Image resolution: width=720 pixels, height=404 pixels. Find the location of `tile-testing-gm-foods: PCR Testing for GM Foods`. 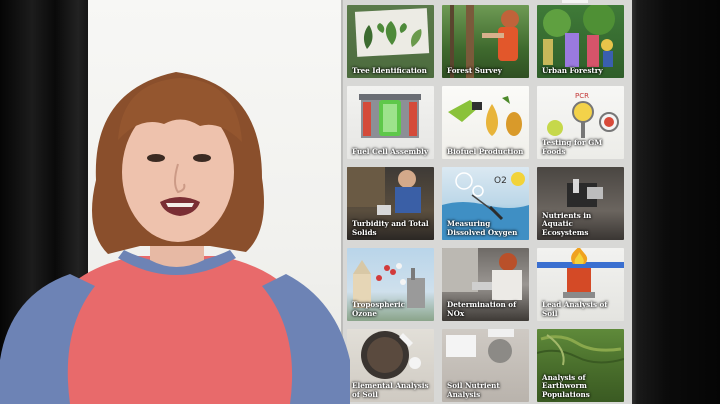

tile-testing-gm-foods: PCR Testing for GM Foods is located at coordinates (580, 122).